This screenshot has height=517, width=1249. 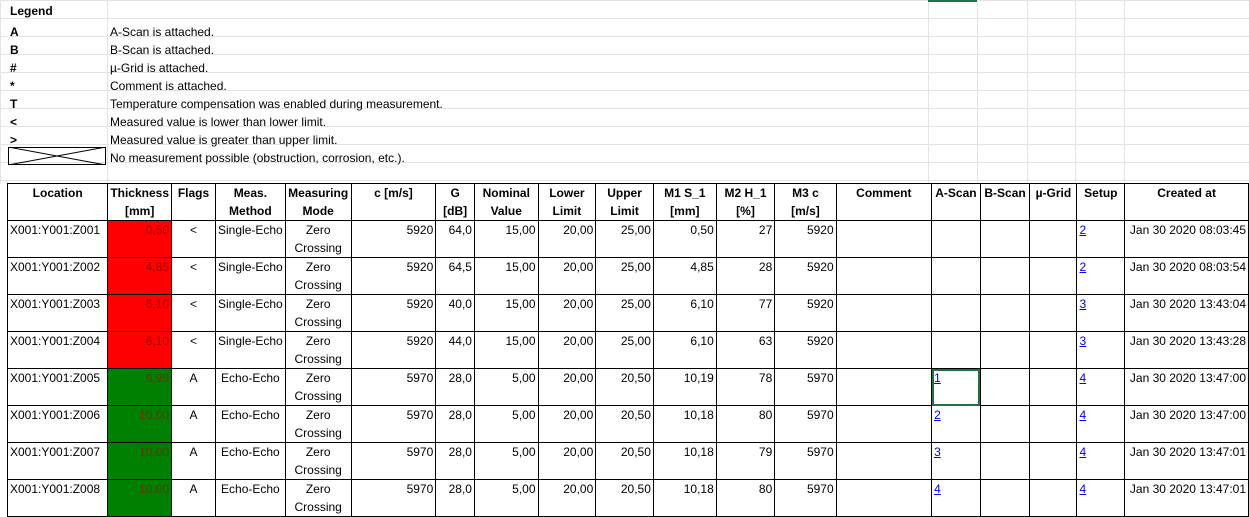 What do you see at coordinates (1101, 202) in the screenshot?
I see `column-header: Setup` at bounding box center [1101, 202].